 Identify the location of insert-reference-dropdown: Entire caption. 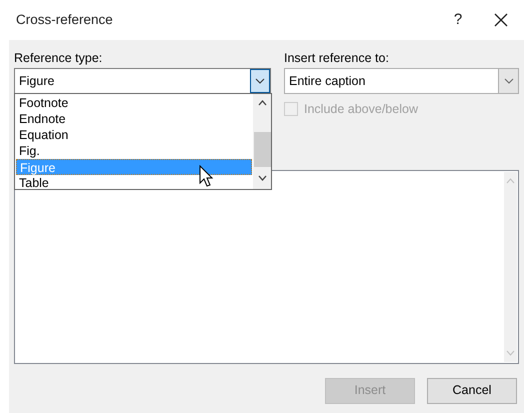
(401, 81).